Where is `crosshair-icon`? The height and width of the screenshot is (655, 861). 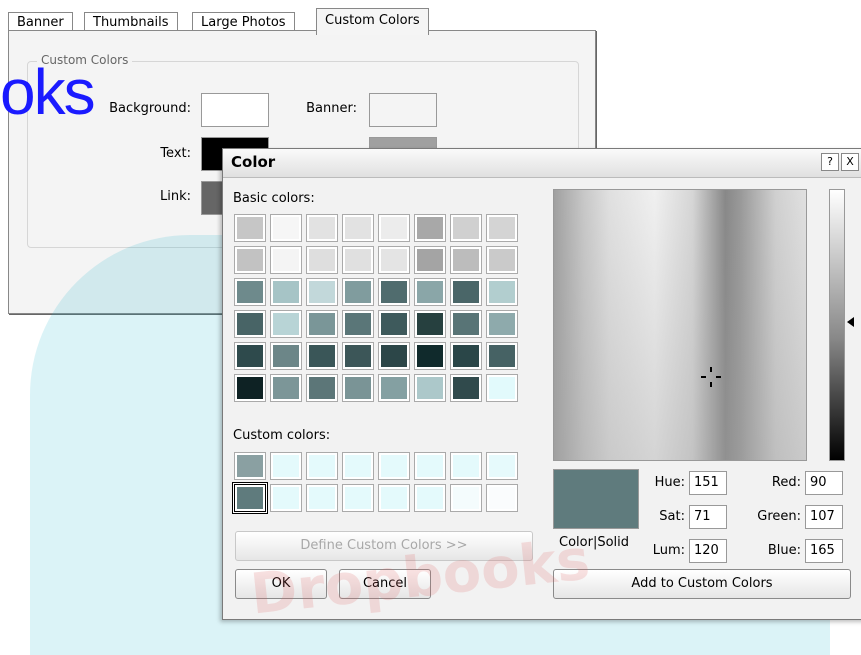
crosshair-icon is located at coordinates (711, 377).